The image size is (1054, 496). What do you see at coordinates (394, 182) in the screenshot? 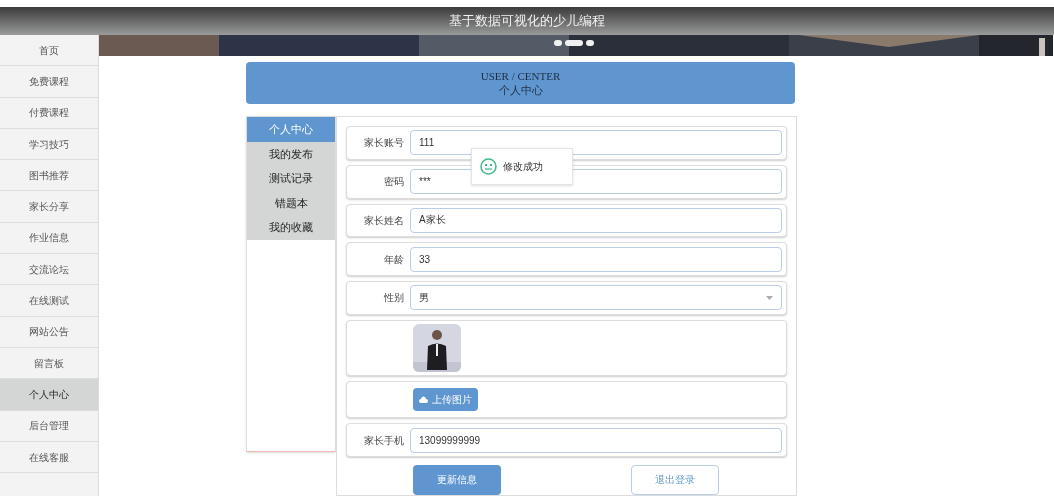
I see `field-label: 密码` at bounding box center [394, 182].